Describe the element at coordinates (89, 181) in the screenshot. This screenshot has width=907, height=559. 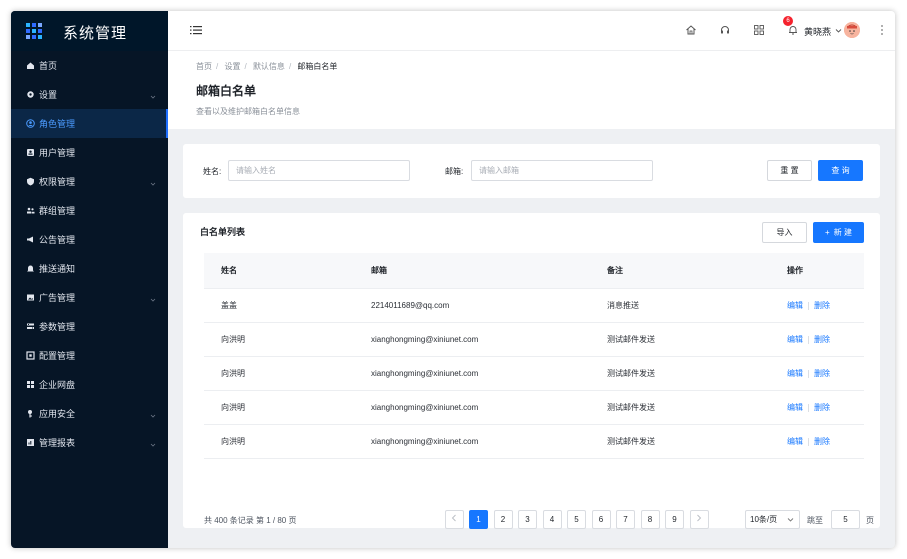
I see `sidebar-item-4: 权限管理` at that location.